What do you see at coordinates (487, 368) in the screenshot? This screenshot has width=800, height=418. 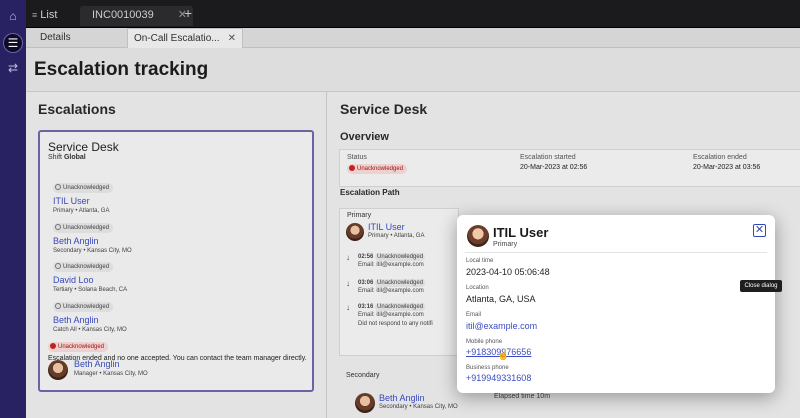 I see `business-label: Business phone` at bounding box center [487, 368].